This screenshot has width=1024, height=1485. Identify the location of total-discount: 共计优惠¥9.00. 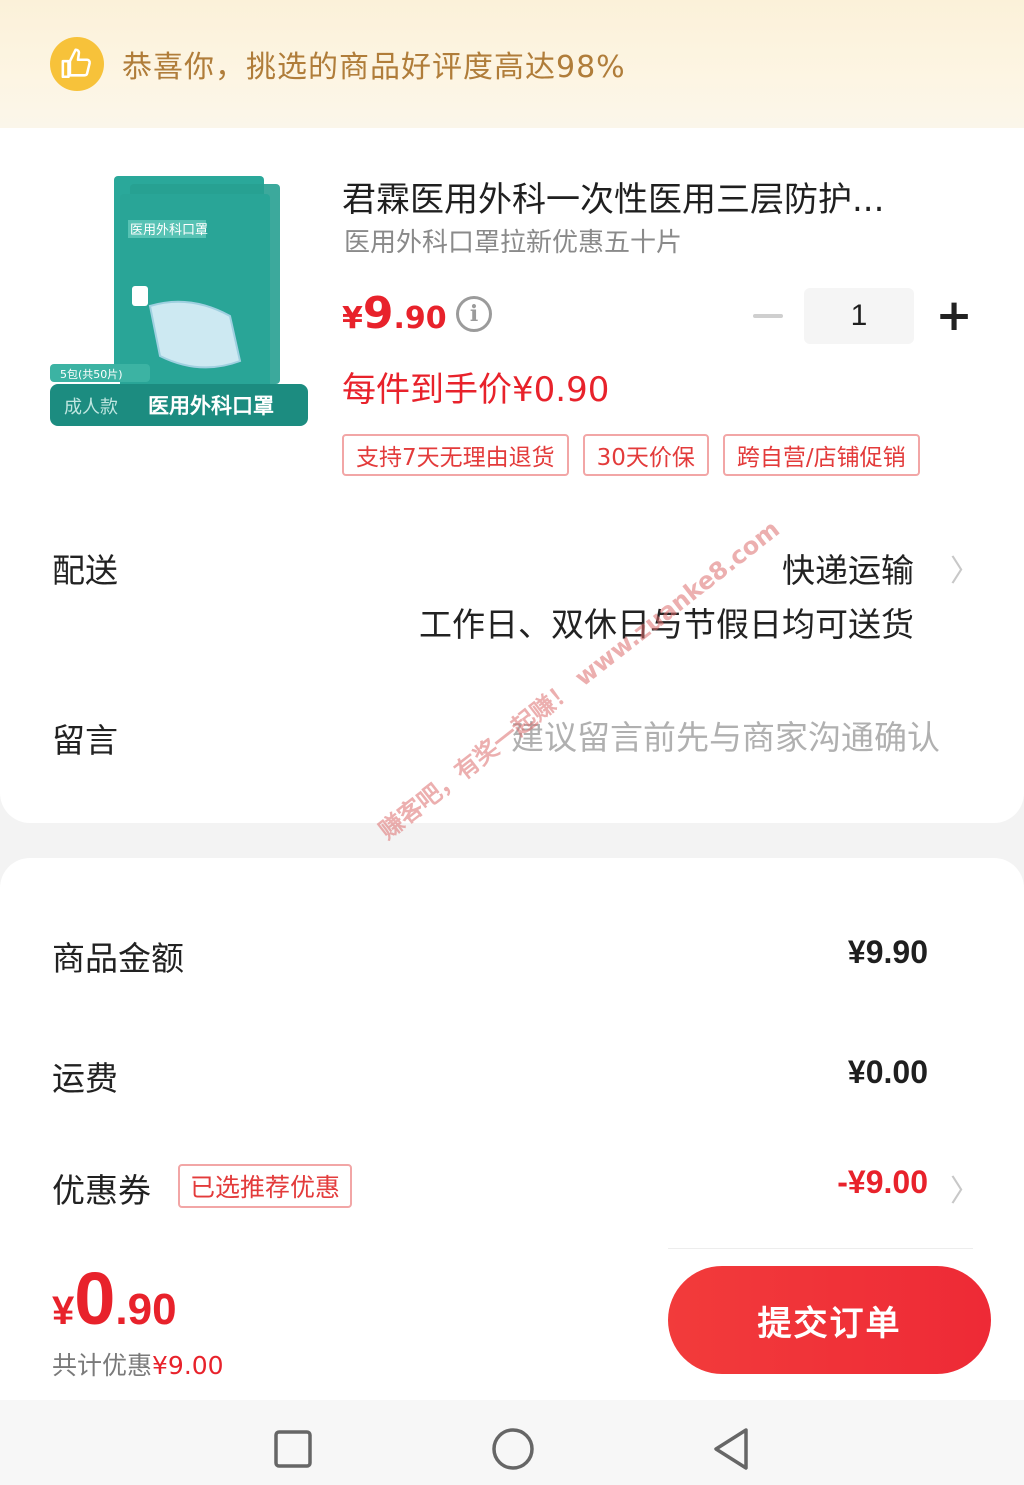
(138, 1364).